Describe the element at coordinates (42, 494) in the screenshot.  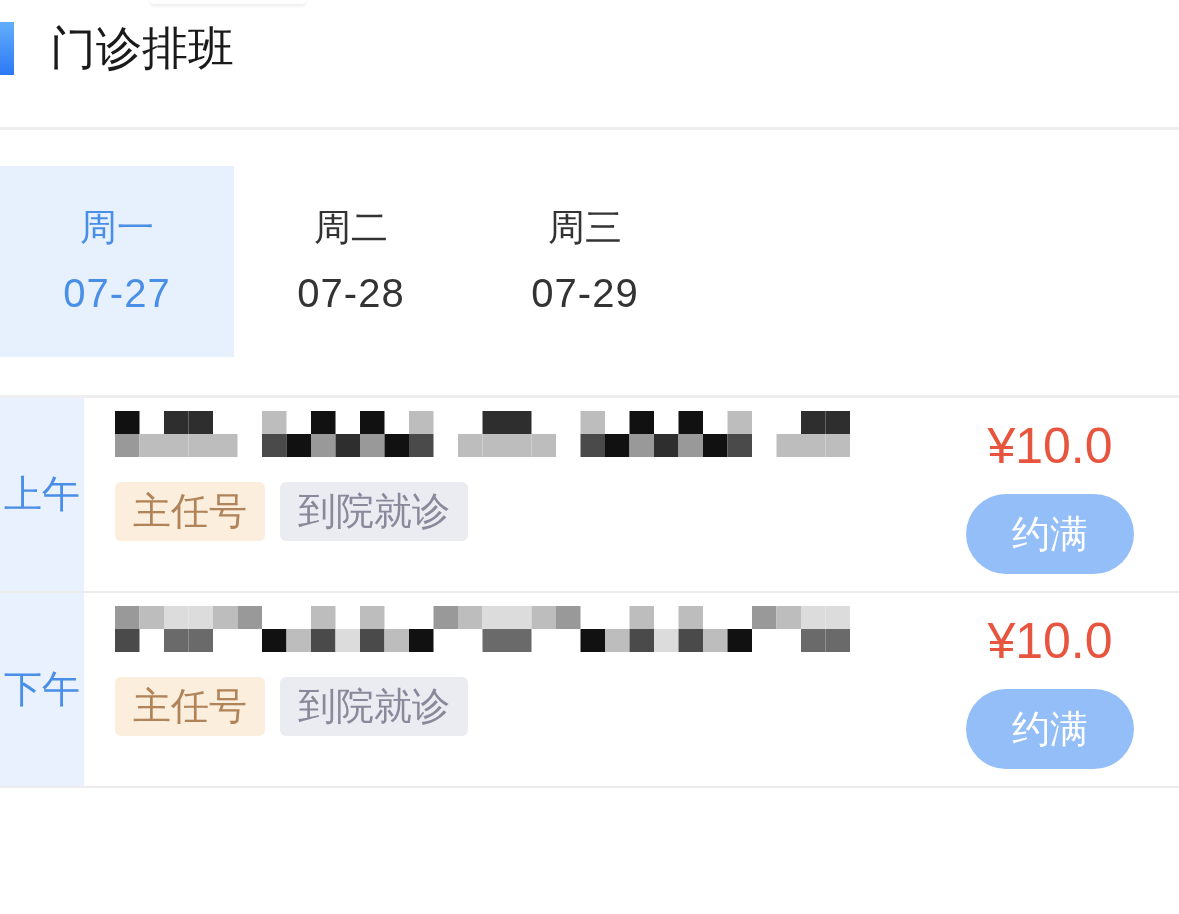
I see `period-label: 上午` at that location.